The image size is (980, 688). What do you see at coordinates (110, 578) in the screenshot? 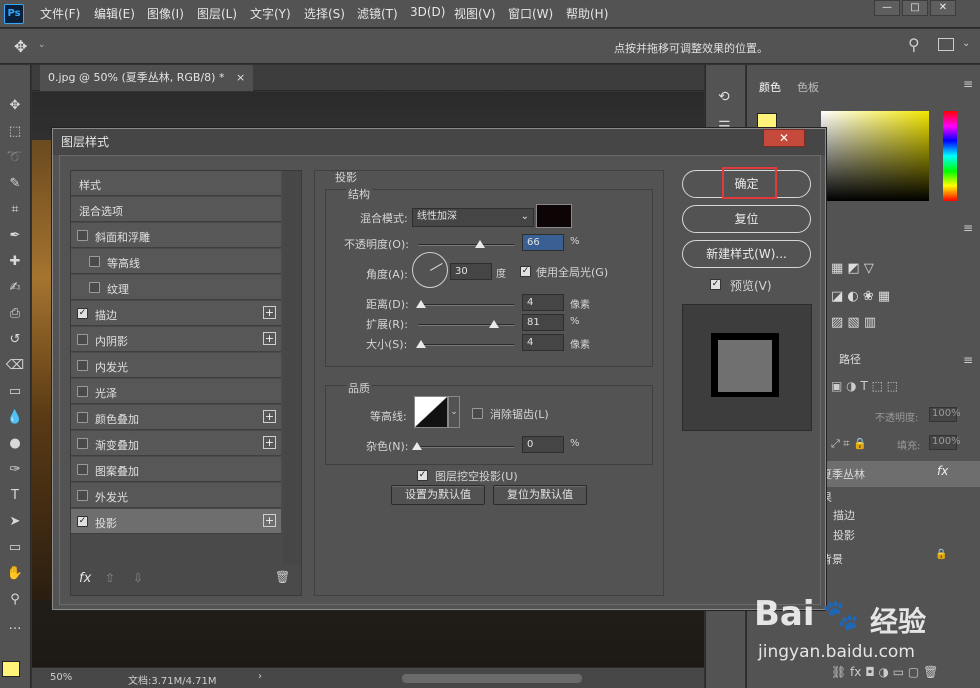
I see `move-up-icon: ⇧` at bounding box center [110, 578].